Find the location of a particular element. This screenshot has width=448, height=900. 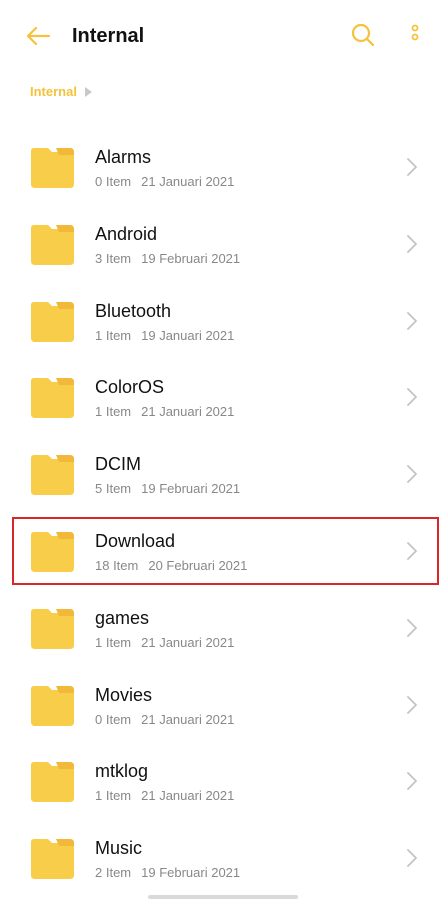

more-vertical-icon is located at coordinates (415, 32).